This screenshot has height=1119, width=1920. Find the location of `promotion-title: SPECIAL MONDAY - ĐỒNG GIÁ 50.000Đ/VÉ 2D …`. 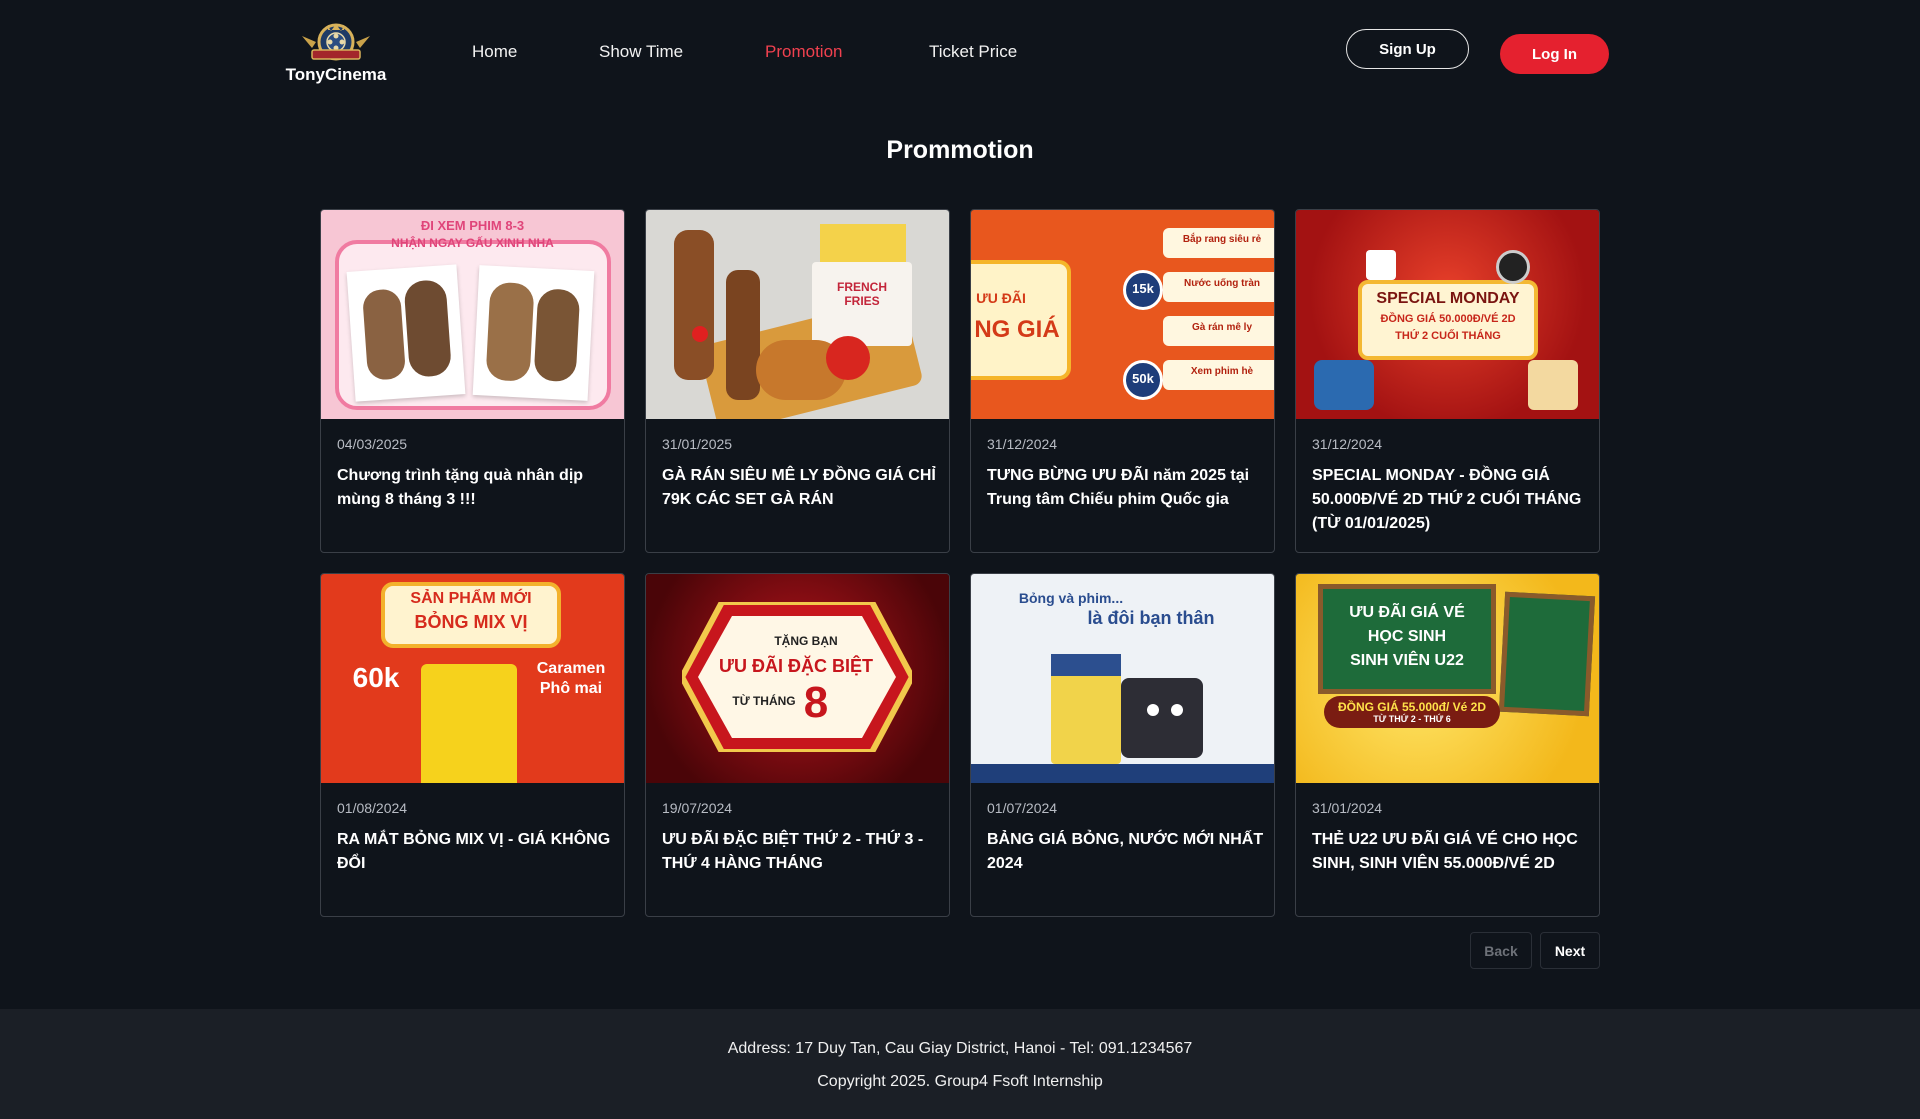

promotion-title: SPECIAL MONDAY - ĐỒNG GIÁ 50.000Đ/VÉ 2D … is located at coordinates (1447, 499).